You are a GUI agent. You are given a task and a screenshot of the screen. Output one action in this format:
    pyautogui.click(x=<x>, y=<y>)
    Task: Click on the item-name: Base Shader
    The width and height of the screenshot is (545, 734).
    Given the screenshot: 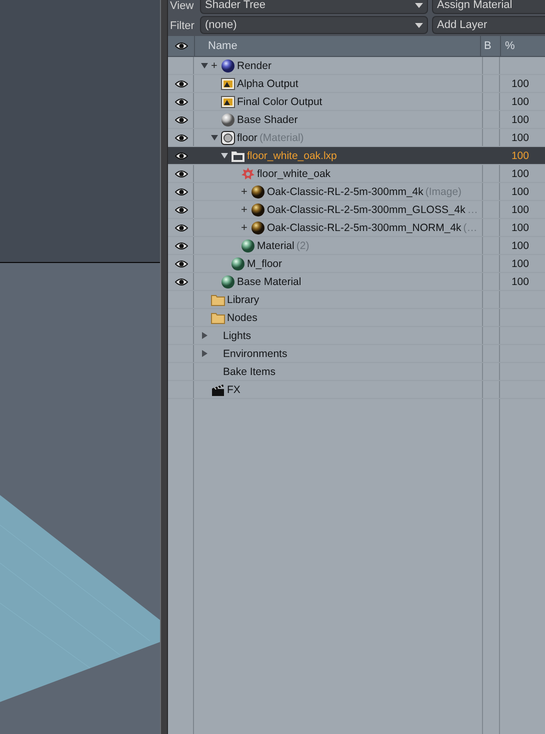 What is the action you would take?
    pyautogui.click(x=267, y=120)
    